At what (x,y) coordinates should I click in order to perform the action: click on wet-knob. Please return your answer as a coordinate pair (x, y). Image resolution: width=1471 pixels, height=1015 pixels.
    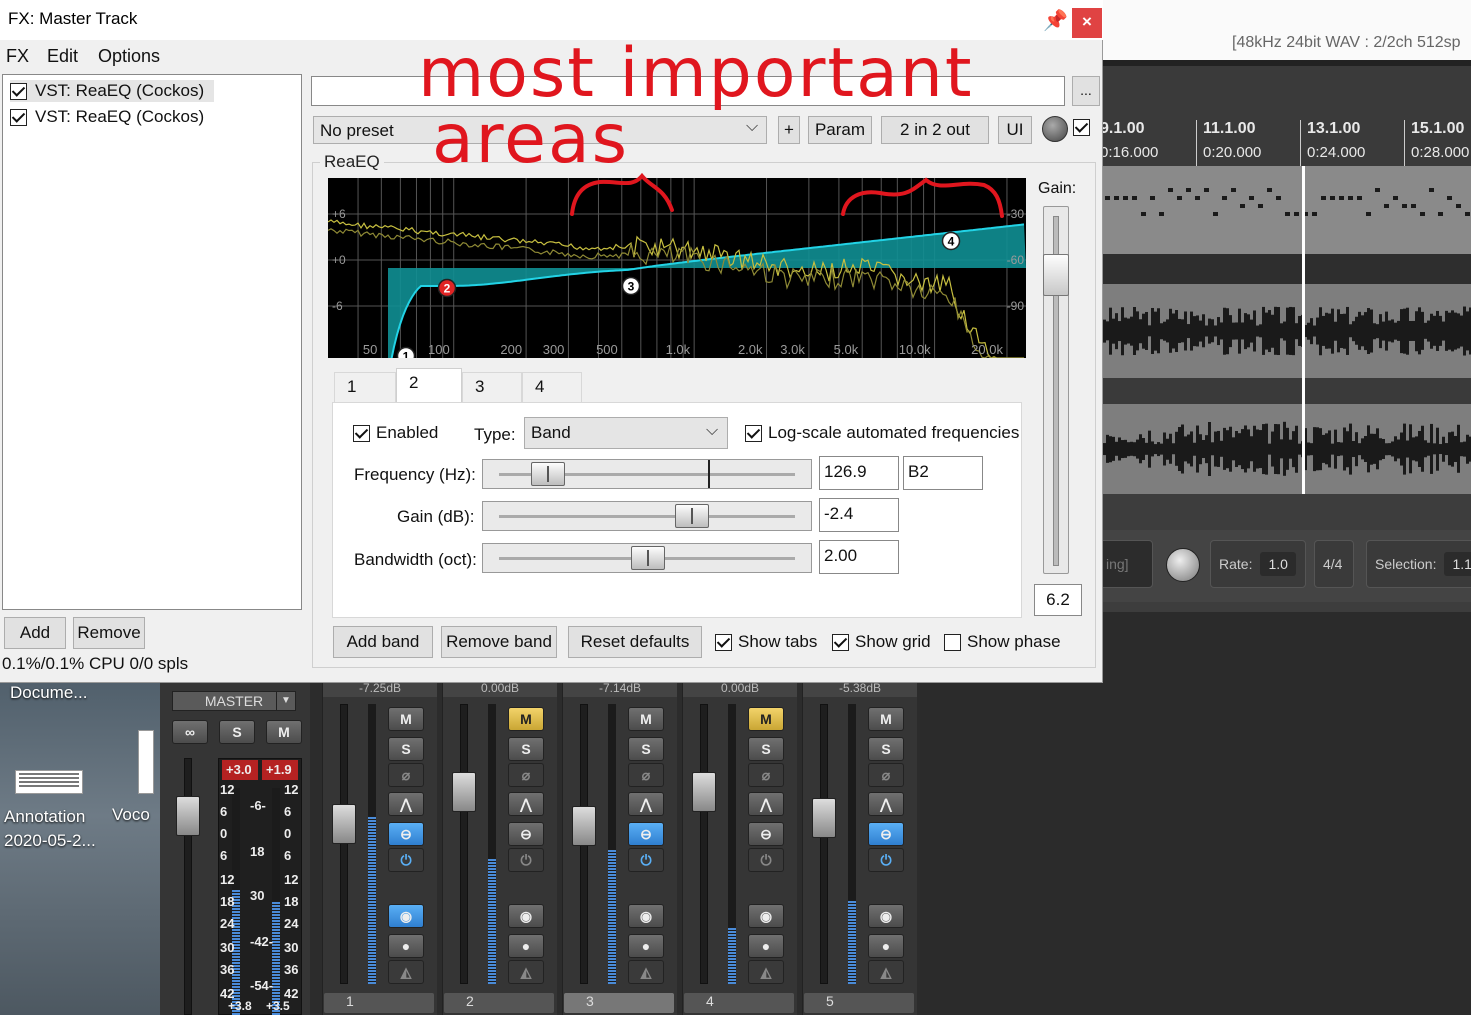
    Looking at the image, I should click on (1055, 129).